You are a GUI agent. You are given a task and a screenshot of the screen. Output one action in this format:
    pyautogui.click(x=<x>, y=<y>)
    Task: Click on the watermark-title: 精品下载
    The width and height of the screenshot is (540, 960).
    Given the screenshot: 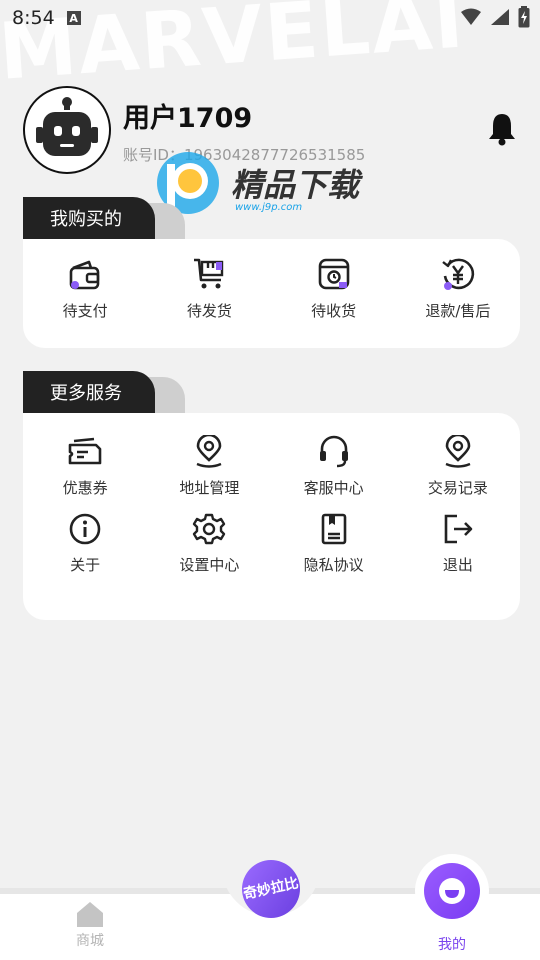 What is the action you would take?
    pyautogui.click(x=295, y=185)
    